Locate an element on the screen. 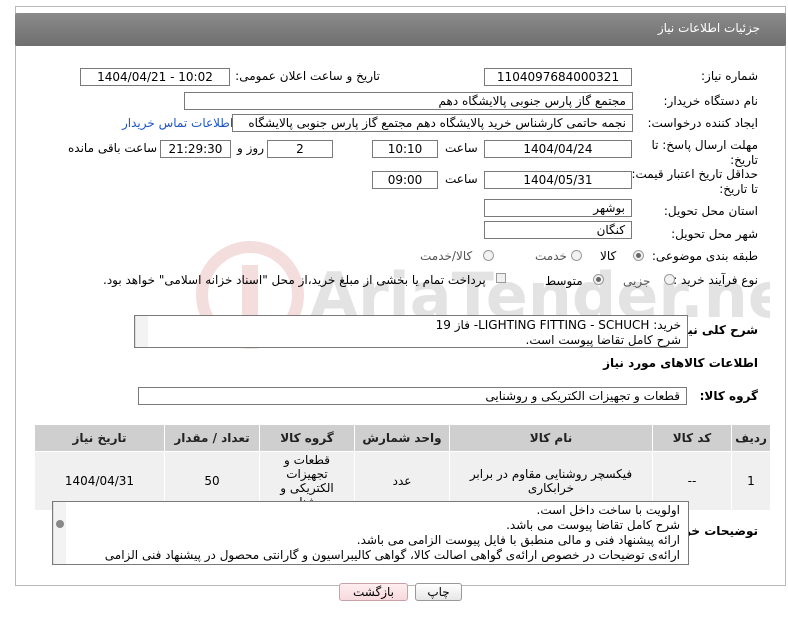 The image size is (788, 619). group-field: قطعات و تجهیزات الکتریکی و روشنایی is located at coordinates (412, 396).